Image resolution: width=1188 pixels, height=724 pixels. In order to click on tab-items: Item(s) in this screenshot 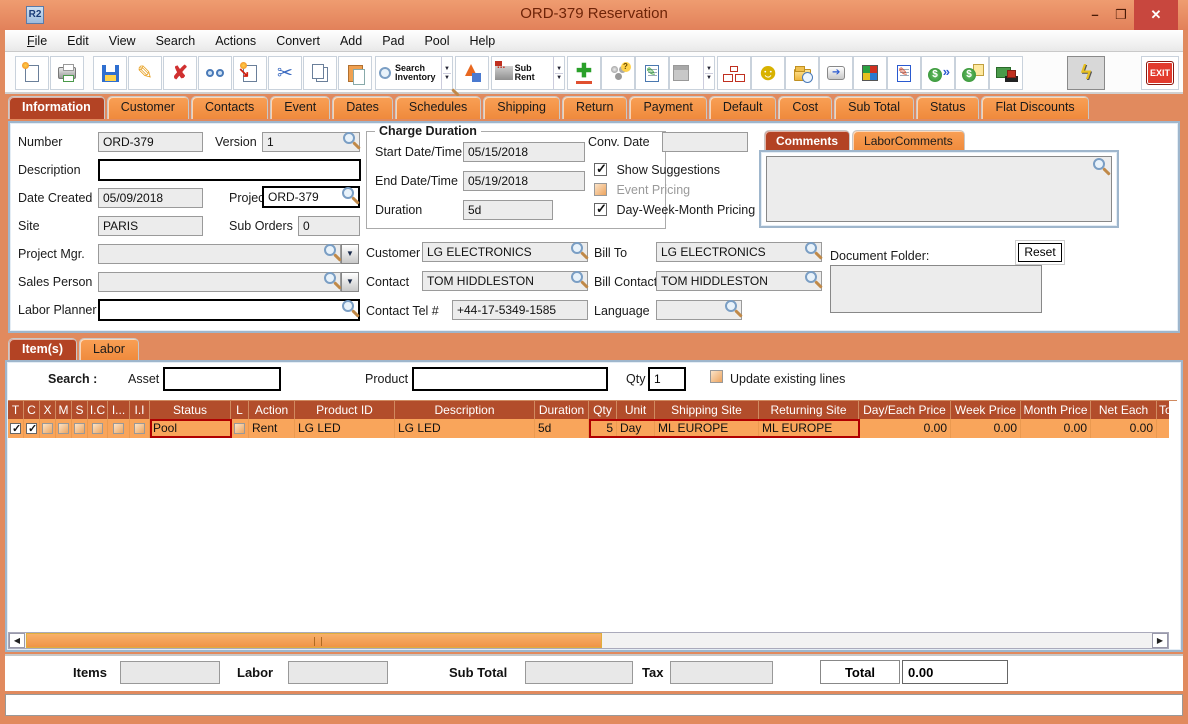, I will do `click(42, 349)`.